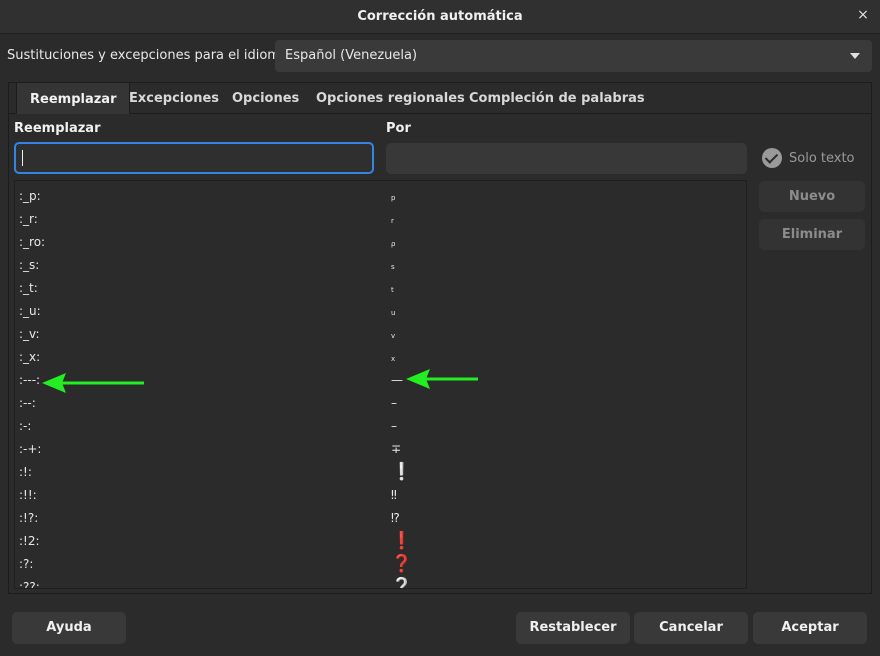 The image size is (880, 656). I want to click on tab-exceptions: Excepciones, so click(174, 98).